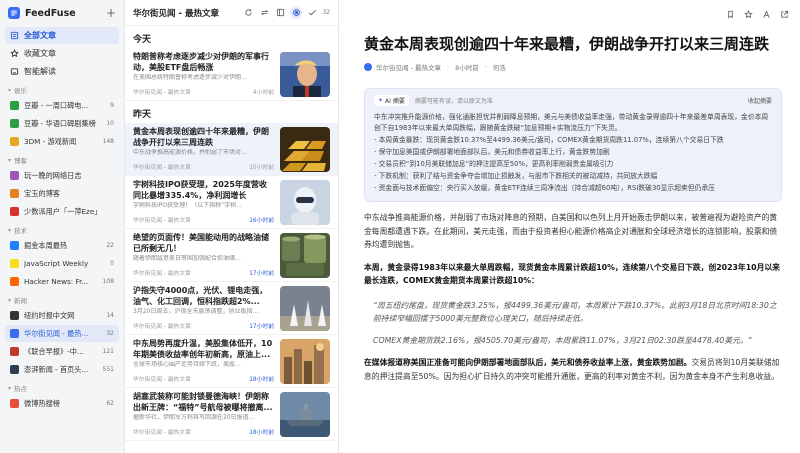  I want to click on feed-group-header: ▾ 热点, so click(62, 388).